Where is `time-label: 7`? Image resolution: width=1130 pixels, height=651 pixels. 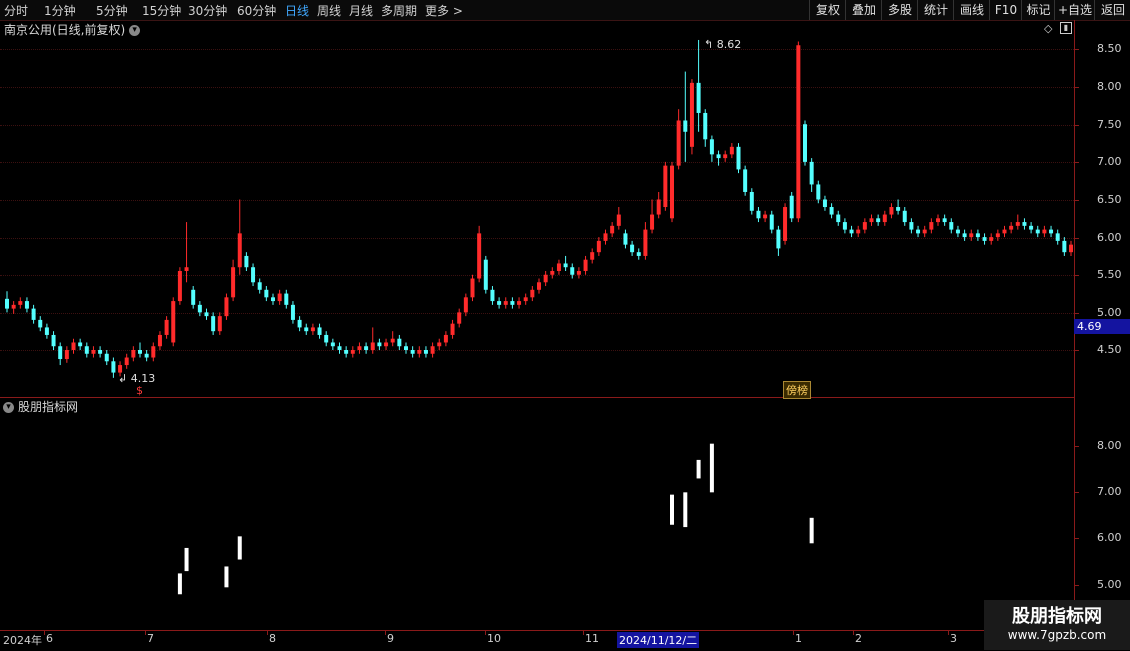 time-label: 7 is located at coordinates (150, 638).